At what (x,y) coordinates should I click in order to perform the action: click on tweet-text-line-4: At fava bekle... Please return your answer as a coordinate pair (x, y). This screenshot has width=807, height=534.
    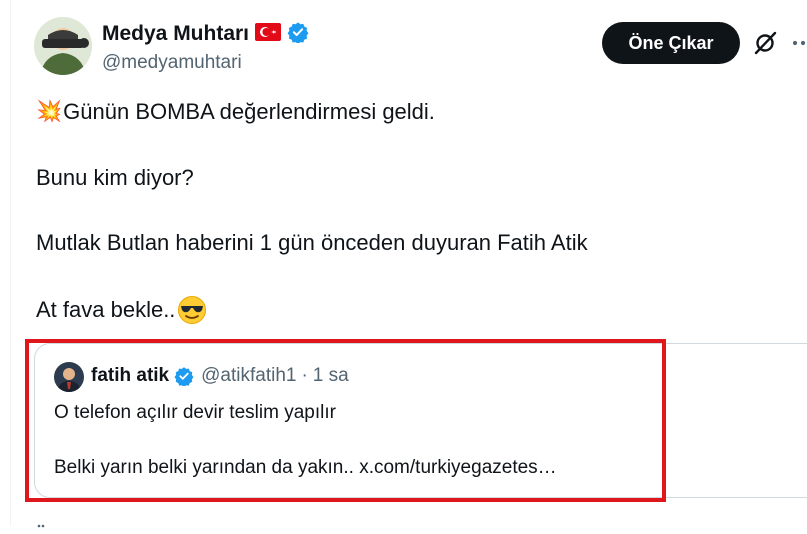
    Looking at the image, I should click on (106, 309).